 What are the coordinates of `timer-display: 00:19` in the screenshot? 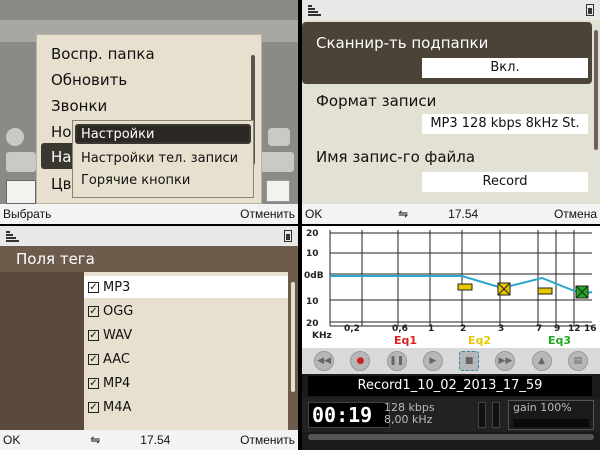 It's located at (349, 415).